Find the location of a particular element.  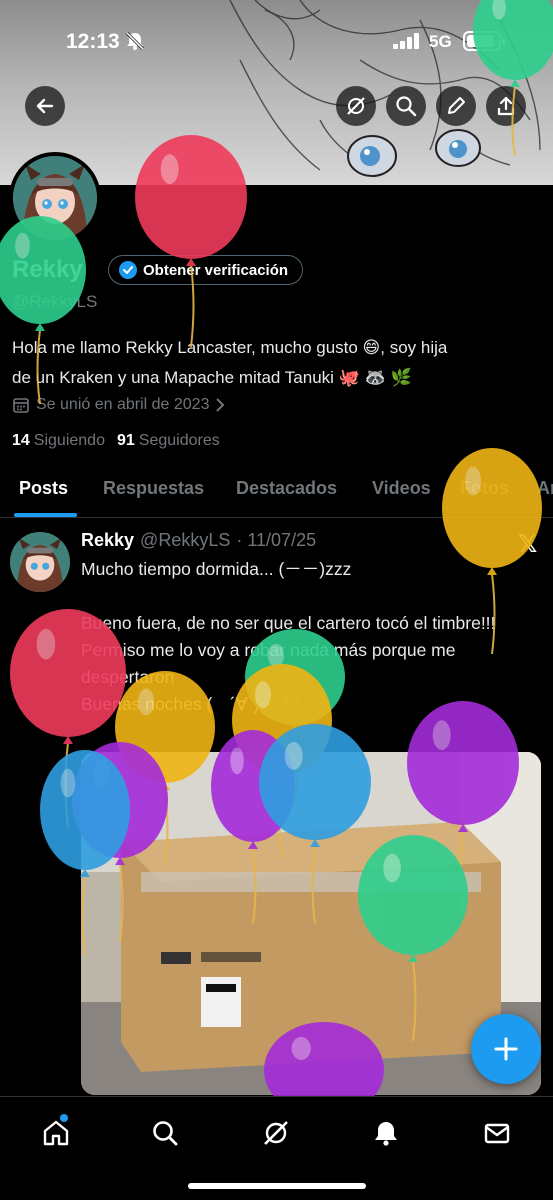

bell-icon is located at coordinates (386, 1134).